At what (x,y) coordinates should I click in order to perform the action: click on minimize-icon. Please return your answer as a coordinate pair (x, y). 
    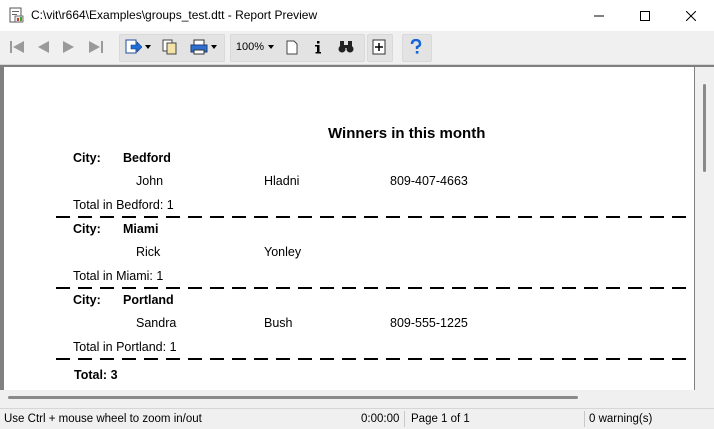
    Looking at the image, I should click on (599, 15).